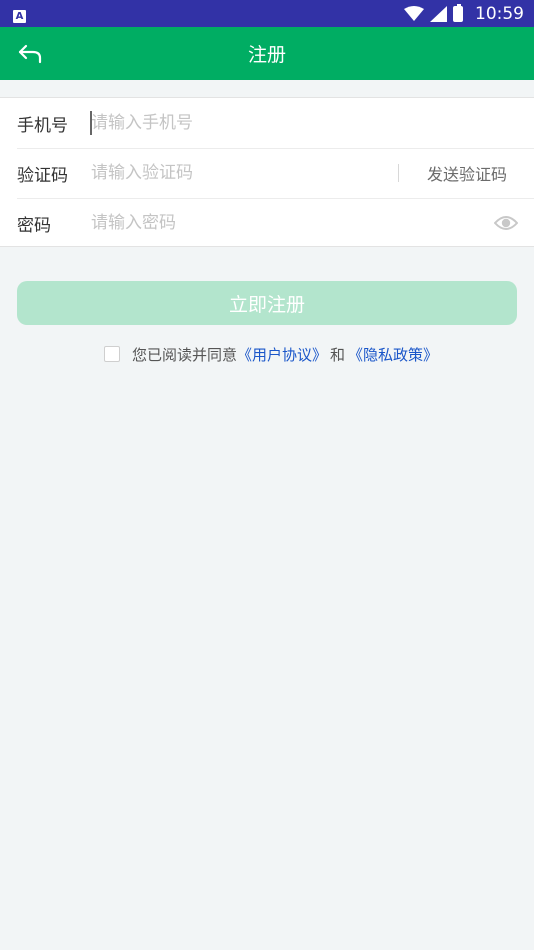  I want to click on password-label: 密码, so click(34, 225).